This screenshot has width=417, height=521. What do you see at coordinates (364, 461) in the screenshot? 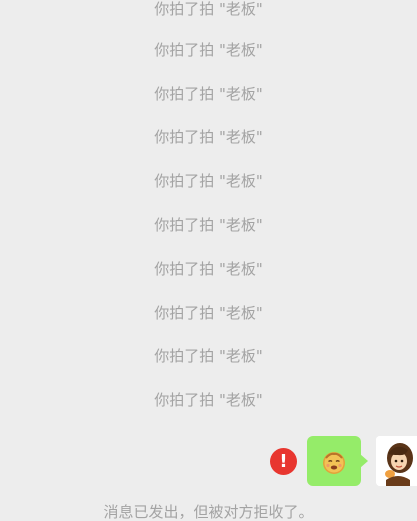
I see `bubble-tail` at bounding box center [364, 461].